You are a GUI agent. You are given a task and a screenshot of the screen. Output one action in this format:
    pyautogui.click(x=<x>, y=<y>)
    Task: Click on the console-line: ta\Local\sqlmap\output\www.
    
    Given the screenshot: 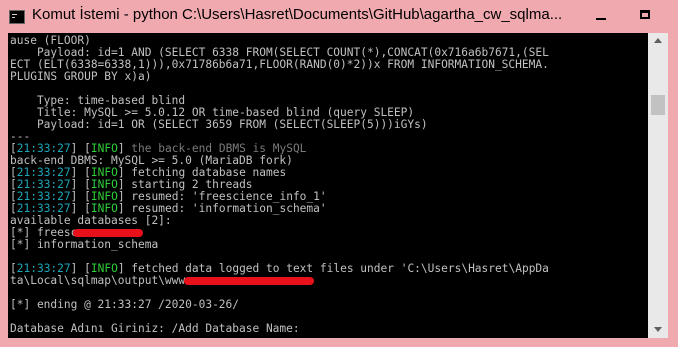 What is the action you would take?
    pyautogui.click(x=162, y=281)
    